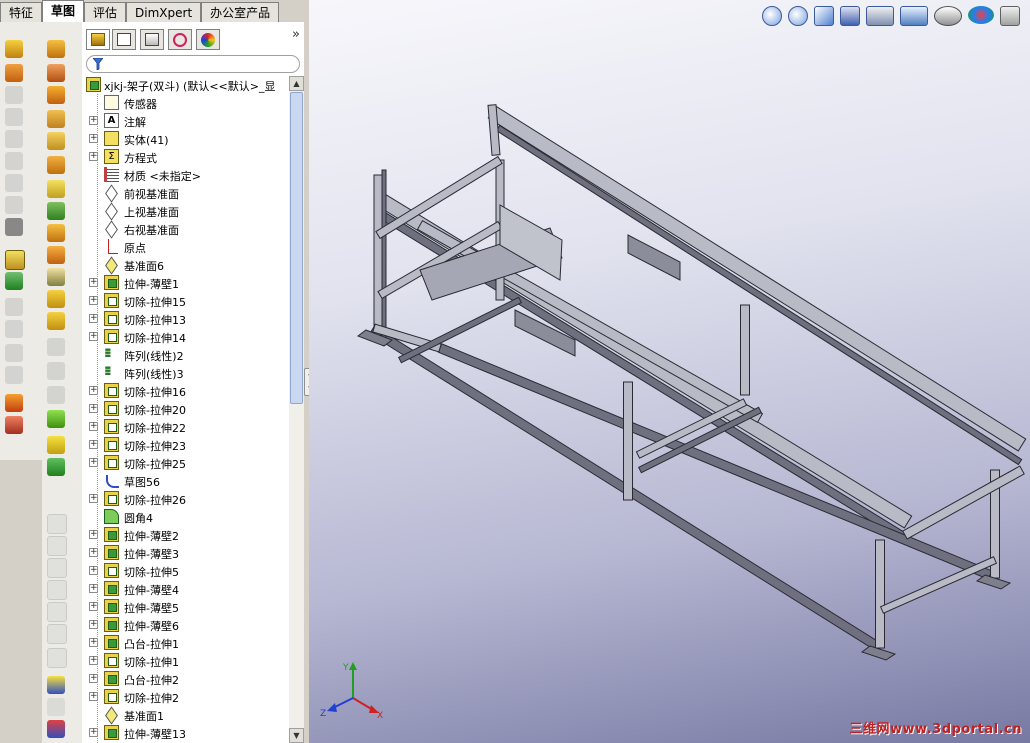  I want to click on no-bends-icon, so click(56, 371).